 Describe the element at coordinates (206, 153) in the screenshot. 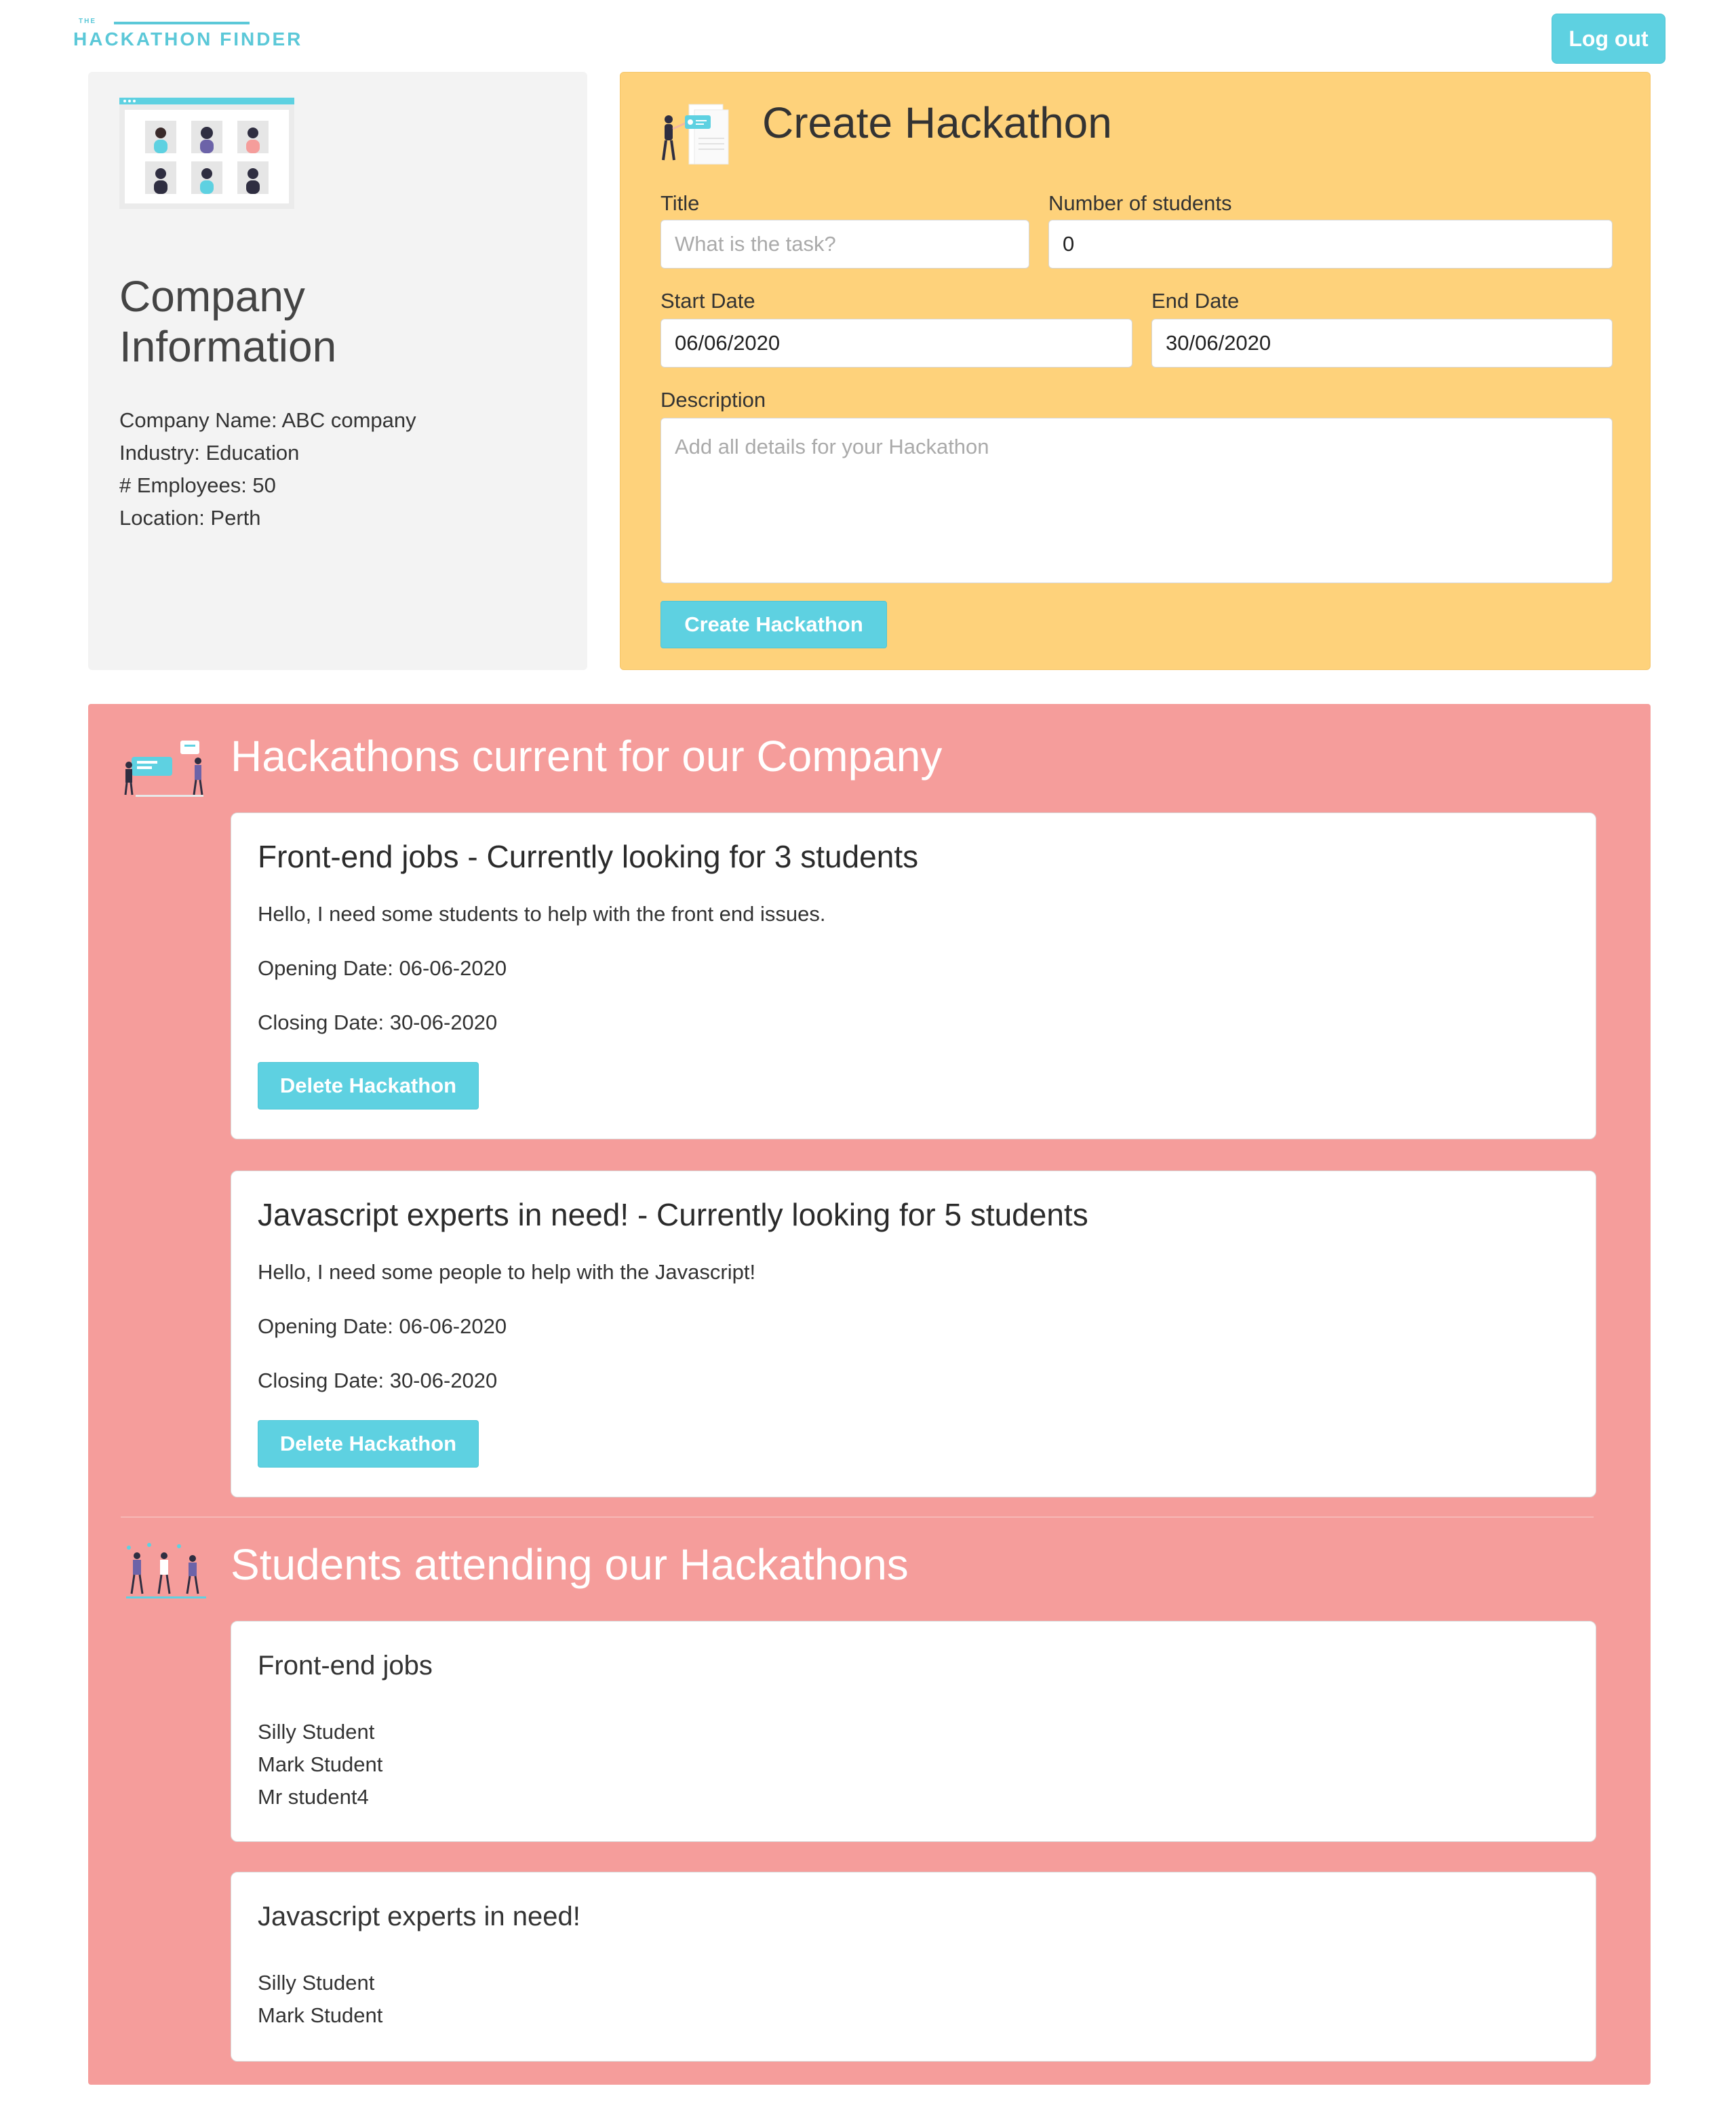

I see `team-grid-illustration` at that location.